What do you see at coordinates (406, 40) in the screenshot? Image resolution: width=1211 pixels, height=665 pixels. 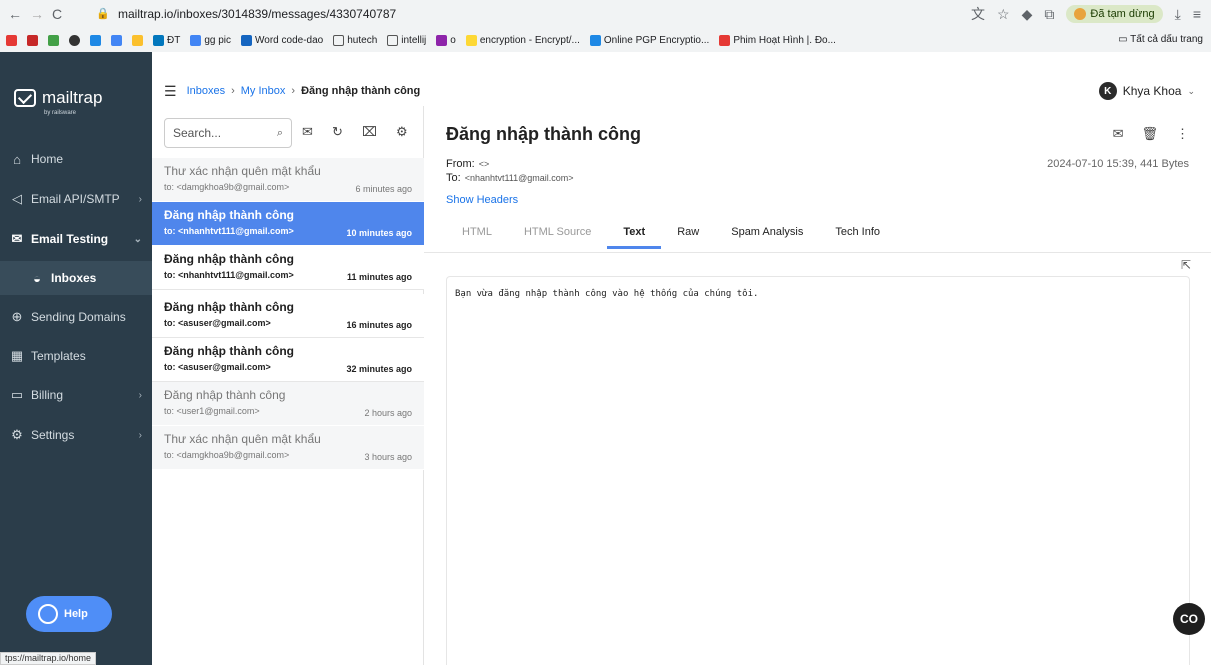 I see `bookmark-item: intellij` at bounding box center [406, 40].